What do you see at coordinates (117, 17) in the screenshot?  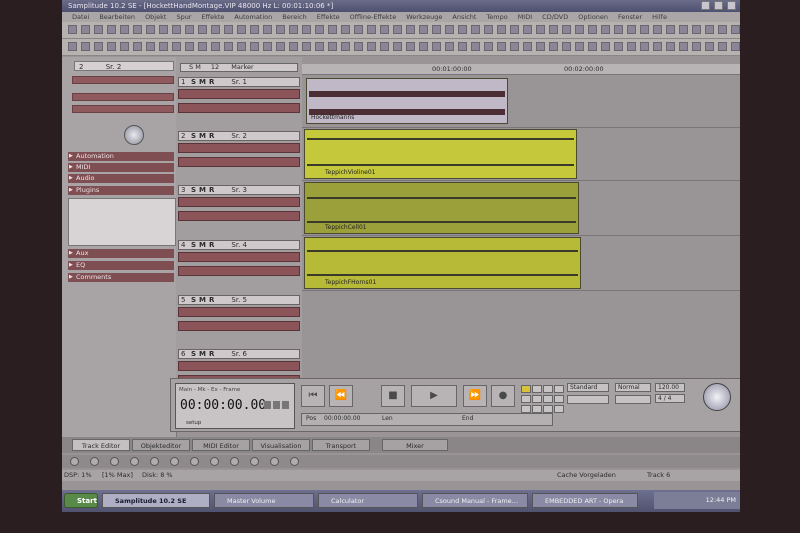 I see `menu-item: Bearbeiten` at bounding box center [117, 17].